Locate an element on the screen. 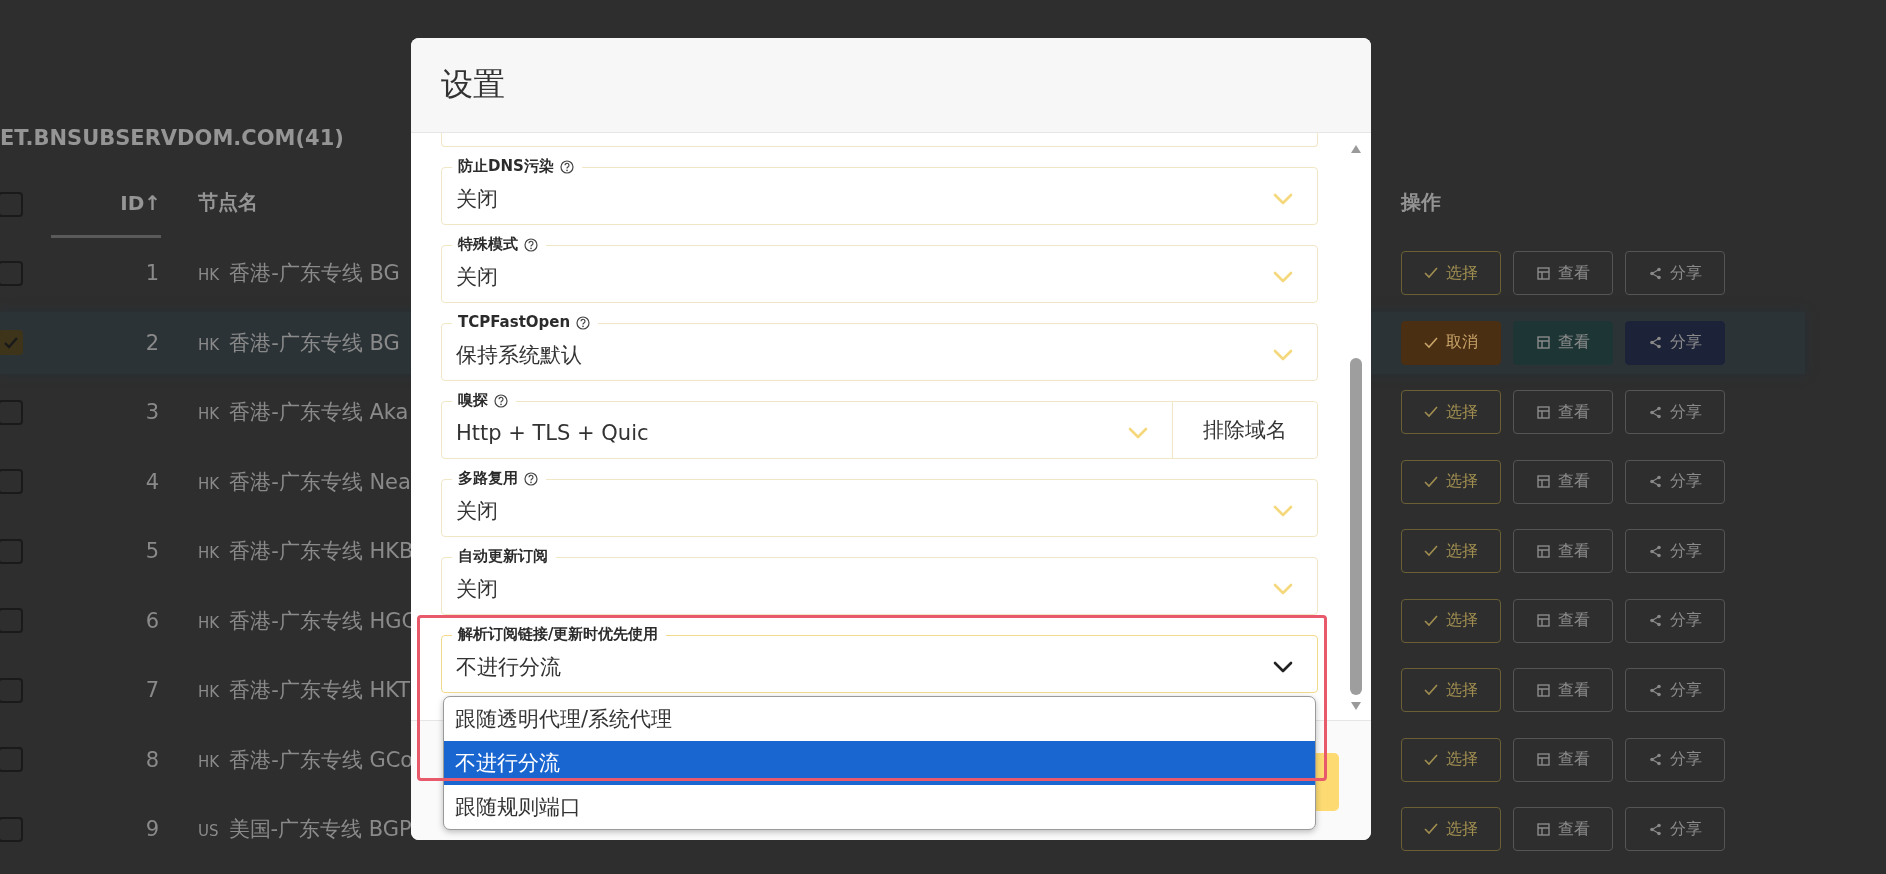 This screenshot has height=874, width=1886. select-field is located at coordinates (879, 140).